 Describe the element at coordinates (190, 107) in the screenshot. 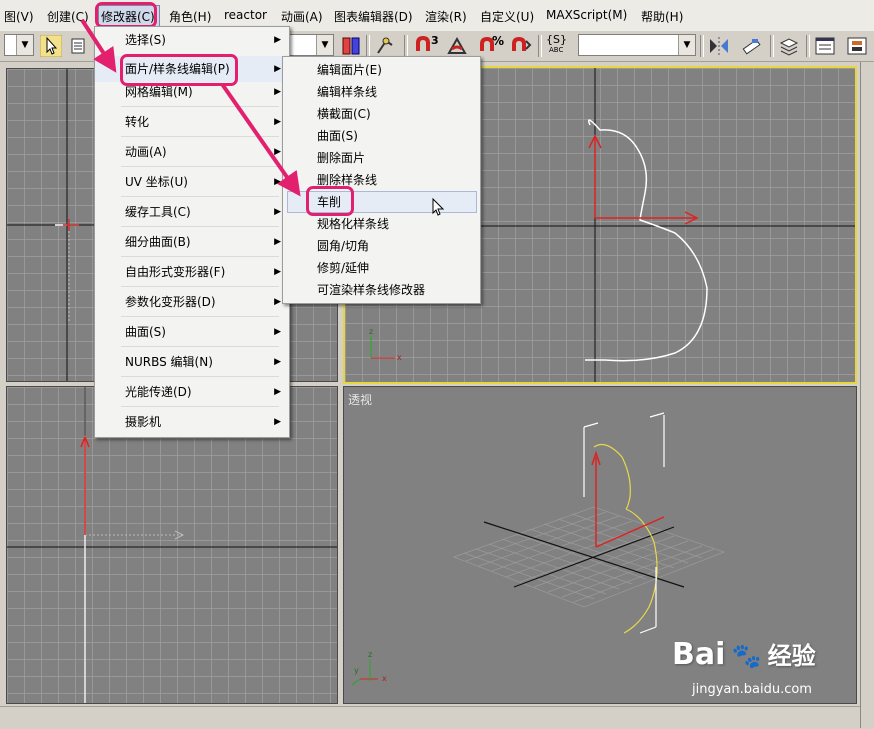

I see `annotation-arrows` at that location.